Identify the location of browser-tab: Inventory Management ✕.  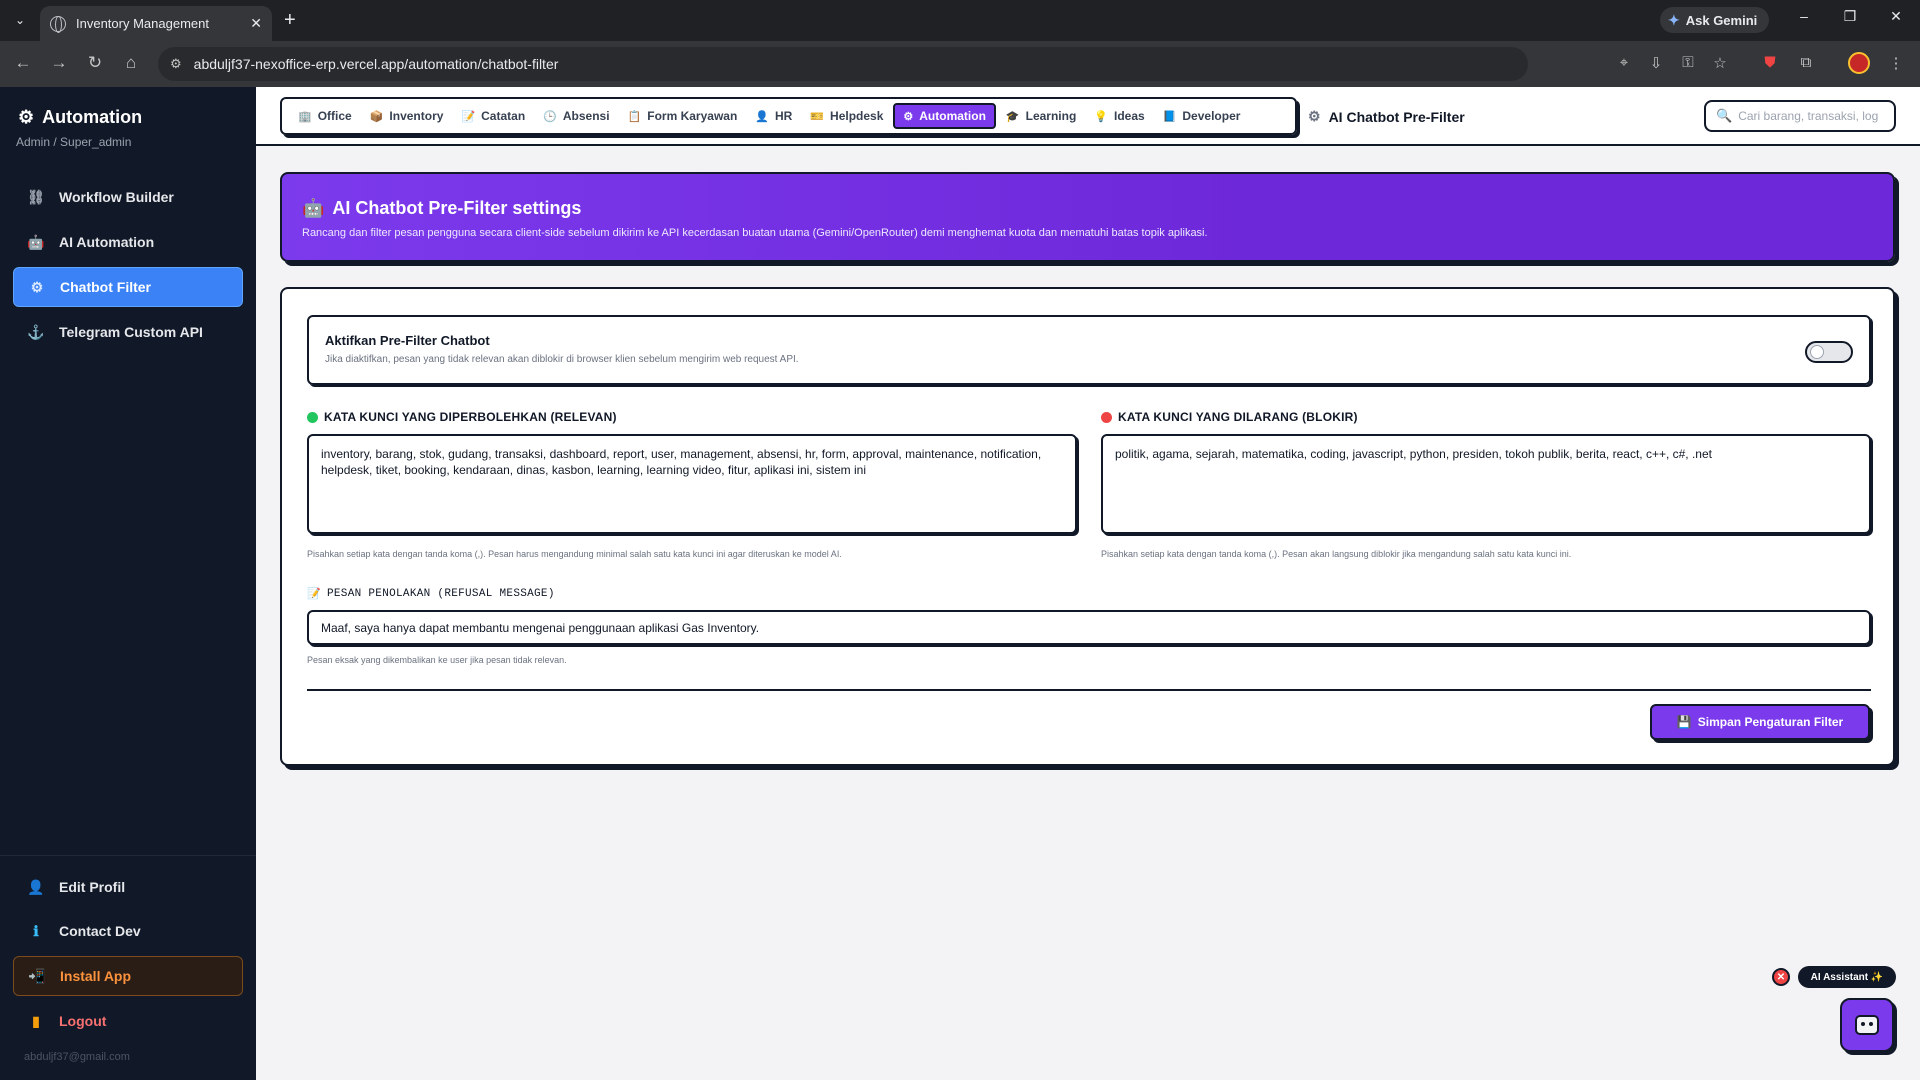
(156, 23).